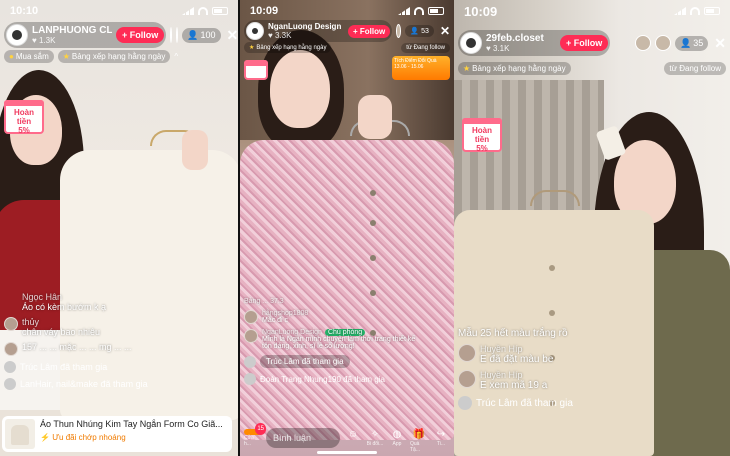 The width and height of the screenshot is (730, 456). Describe the element at coordinates (353, 438) in the screenshot. I see `emoji-button: ☺` at that location.